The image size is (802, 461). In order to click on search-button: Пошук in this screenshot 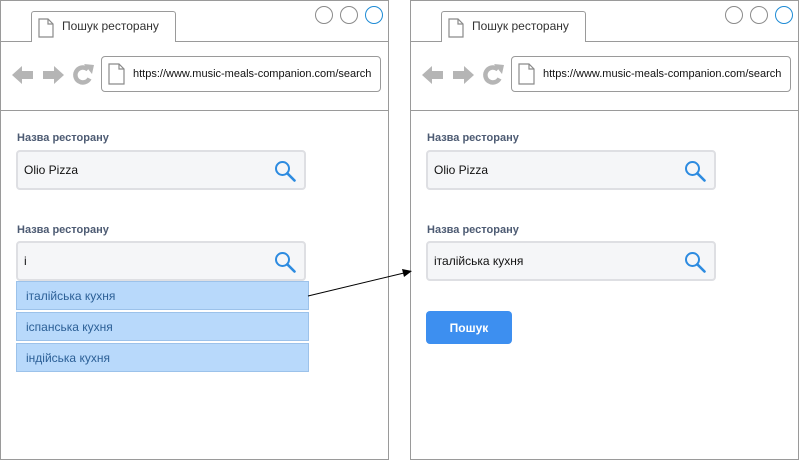, I will do `click(469, 327)`.